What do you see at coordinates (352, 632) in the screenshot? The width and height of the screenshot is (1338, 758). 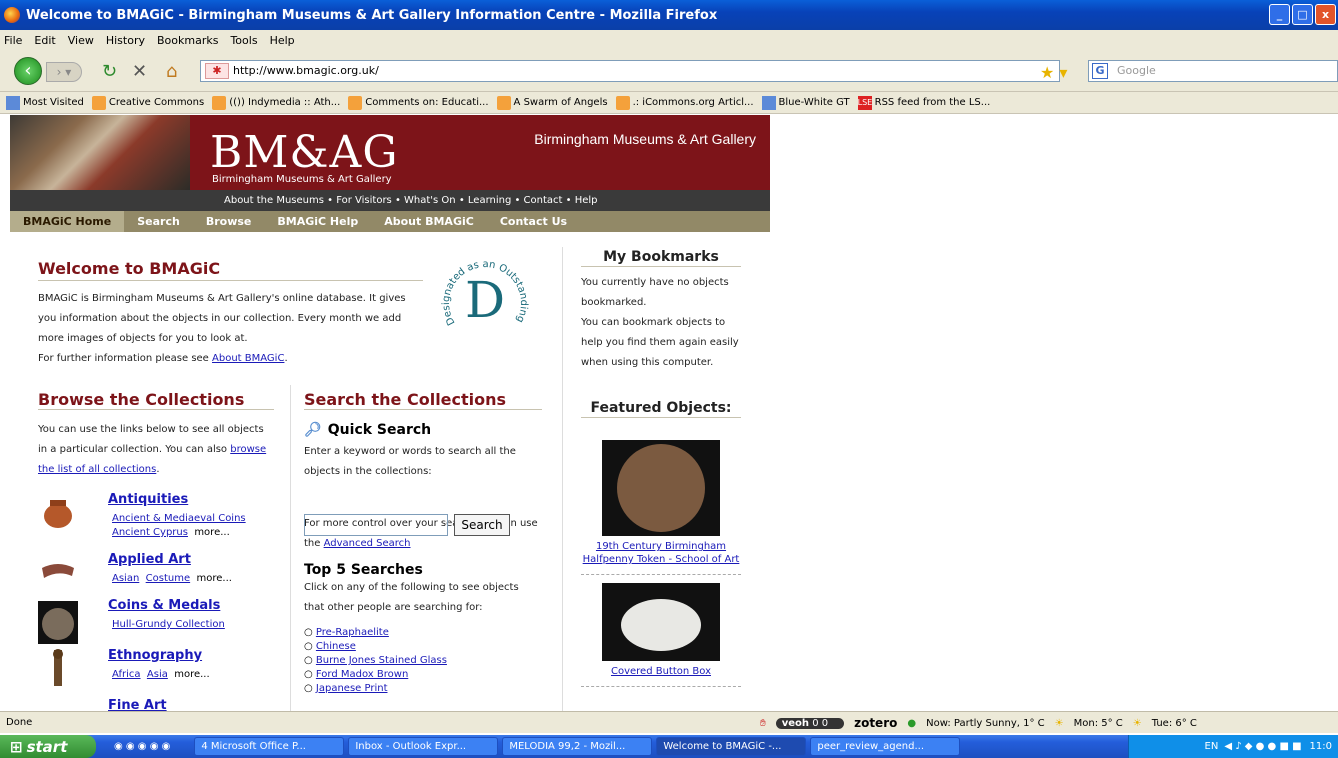 I see `top-search-link: Pre-Raphaelite` at bounding box center [352, 632].